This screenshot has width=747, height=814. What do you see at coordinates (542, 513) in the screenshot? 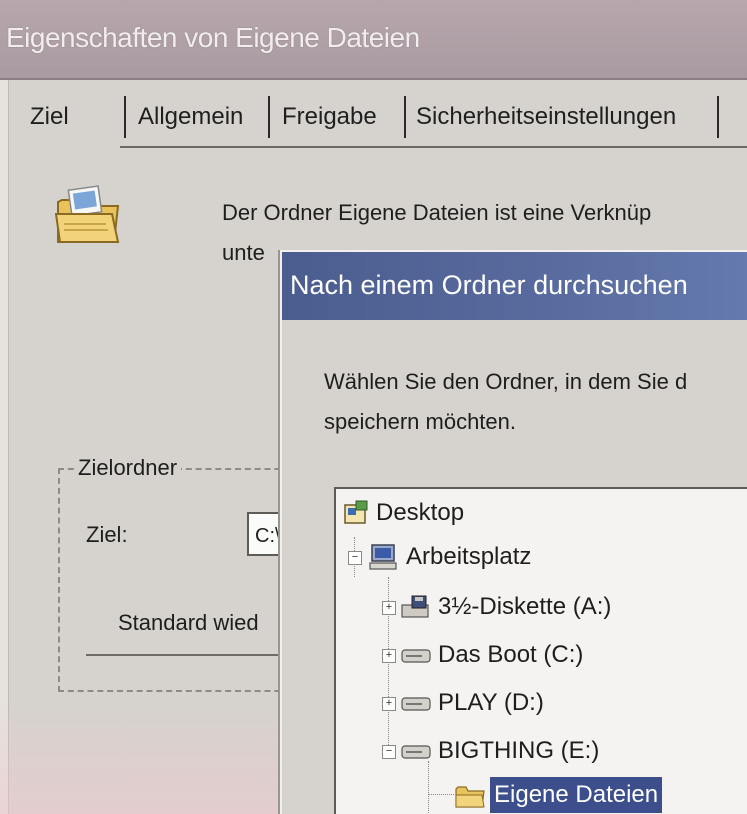
I see `tree-item-desktop: Desktop` at bounding box center [542, 513].